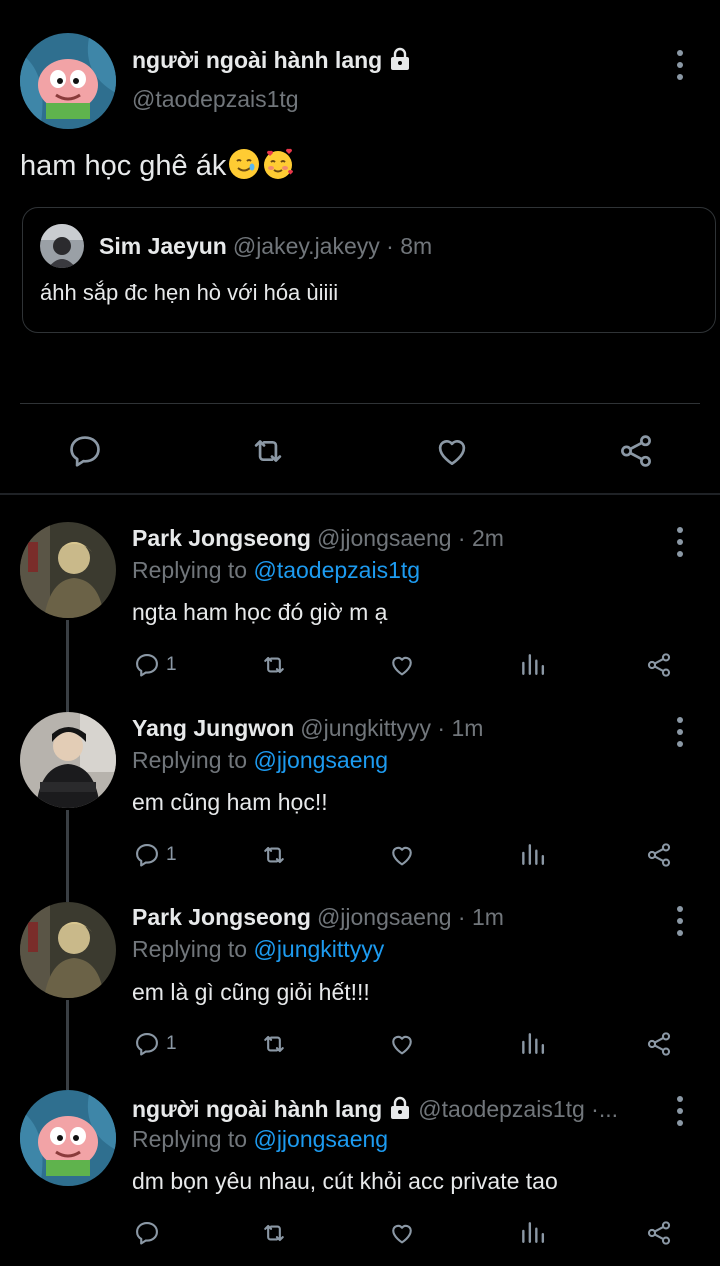 This screenshot has height=1266, width=720. What do you see at coordinates (260, 612) in the screenshot?
I see `reply-text: ngta ham học đó giờ m ạ` at bounding box center [260, 612].